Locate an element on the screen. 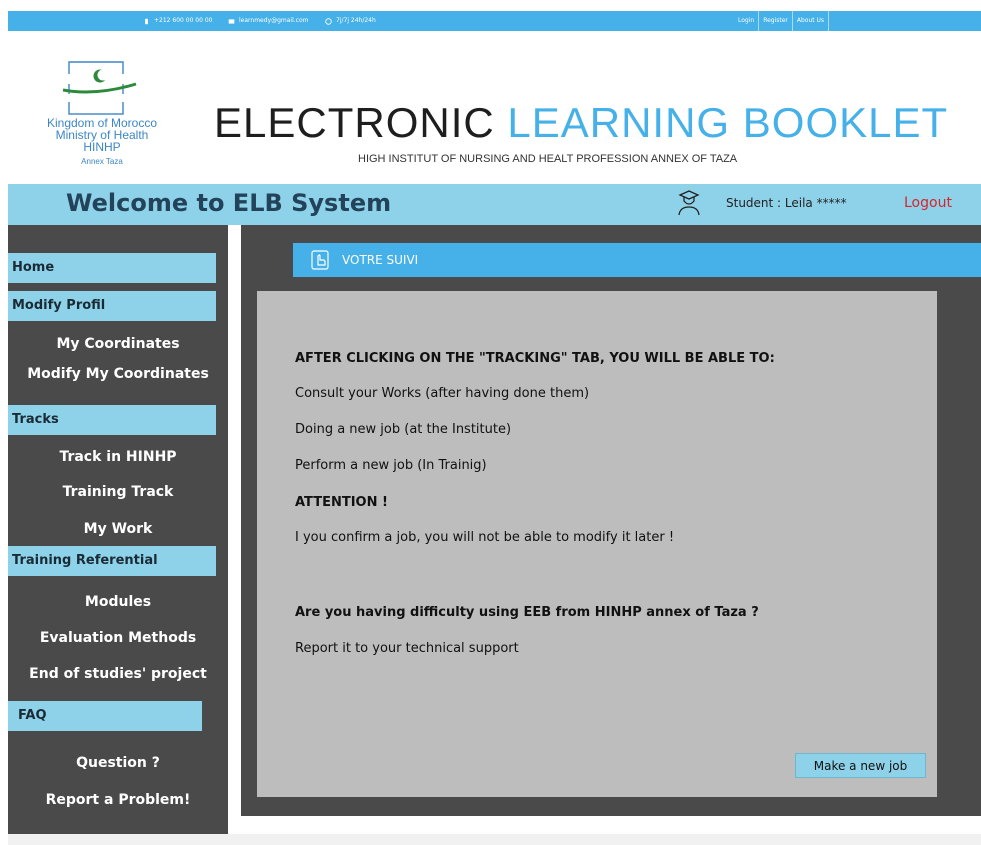  sidebar-item-evaluation-methods: Evaluation Methods is located at coordinates (118, 638).